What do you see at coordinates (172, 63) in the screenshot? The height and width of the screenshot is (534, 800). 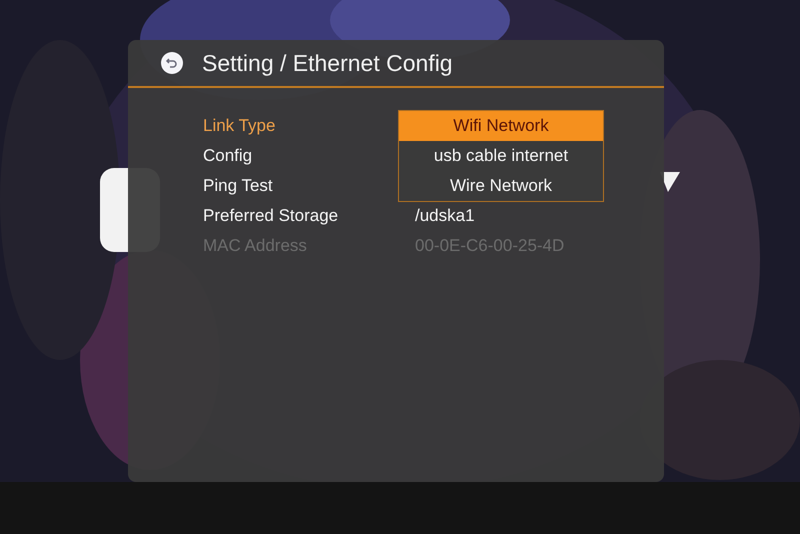 I see `back-icon` at bounding box center [172, 63].